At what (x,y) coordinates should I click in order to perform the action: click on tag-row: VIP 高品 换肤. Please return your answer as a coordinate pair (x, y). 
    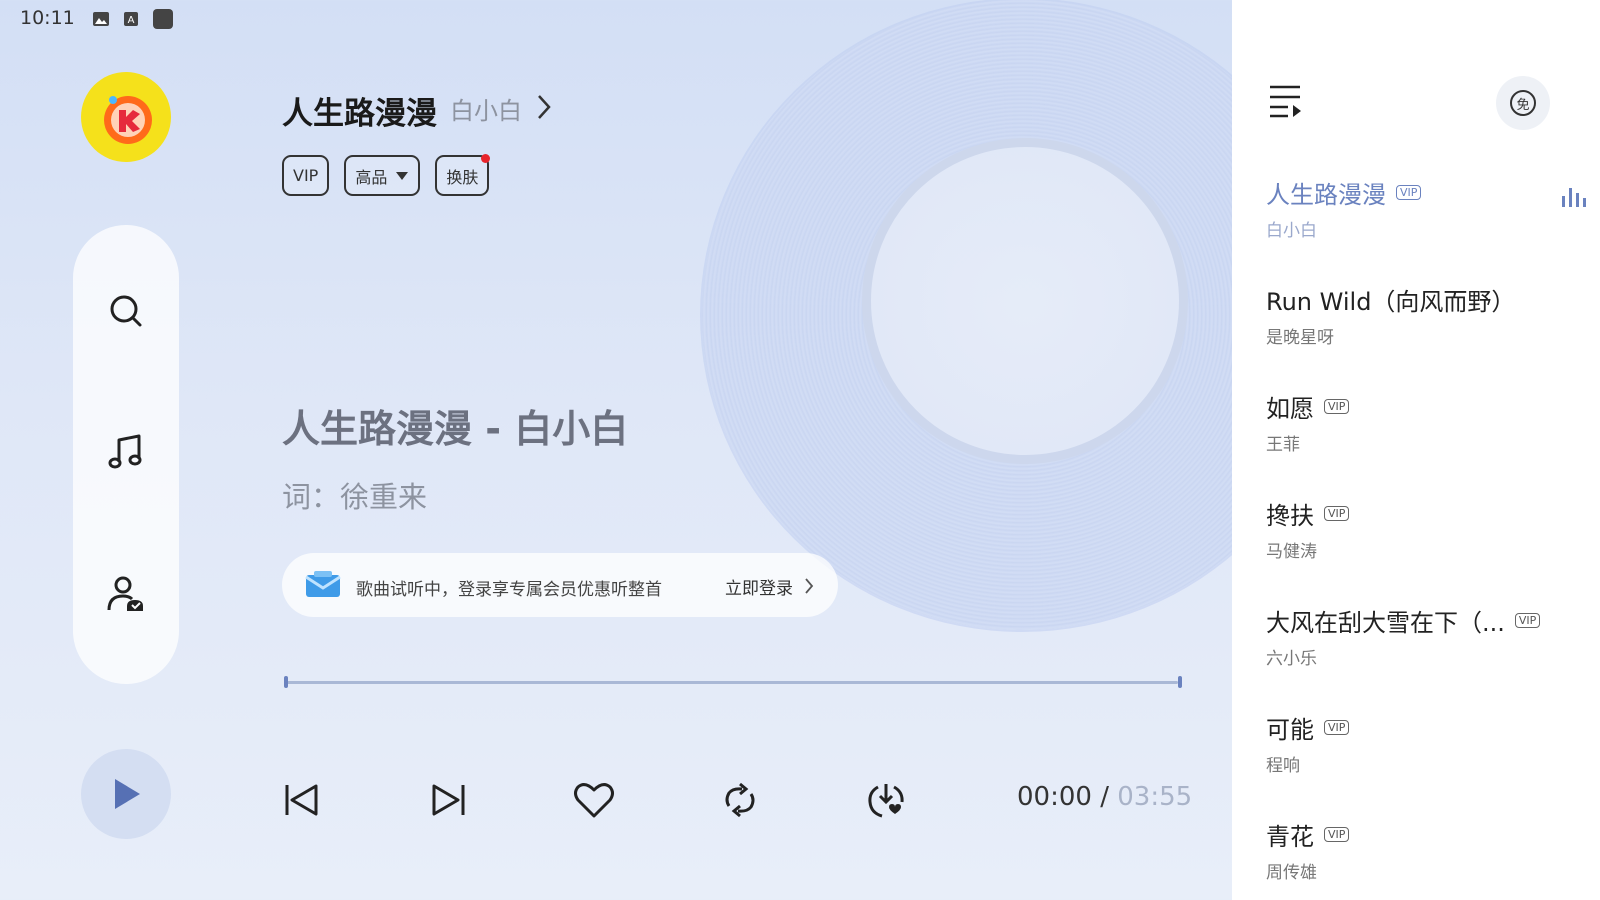
    Looking at the image, I should click on (386, 175).